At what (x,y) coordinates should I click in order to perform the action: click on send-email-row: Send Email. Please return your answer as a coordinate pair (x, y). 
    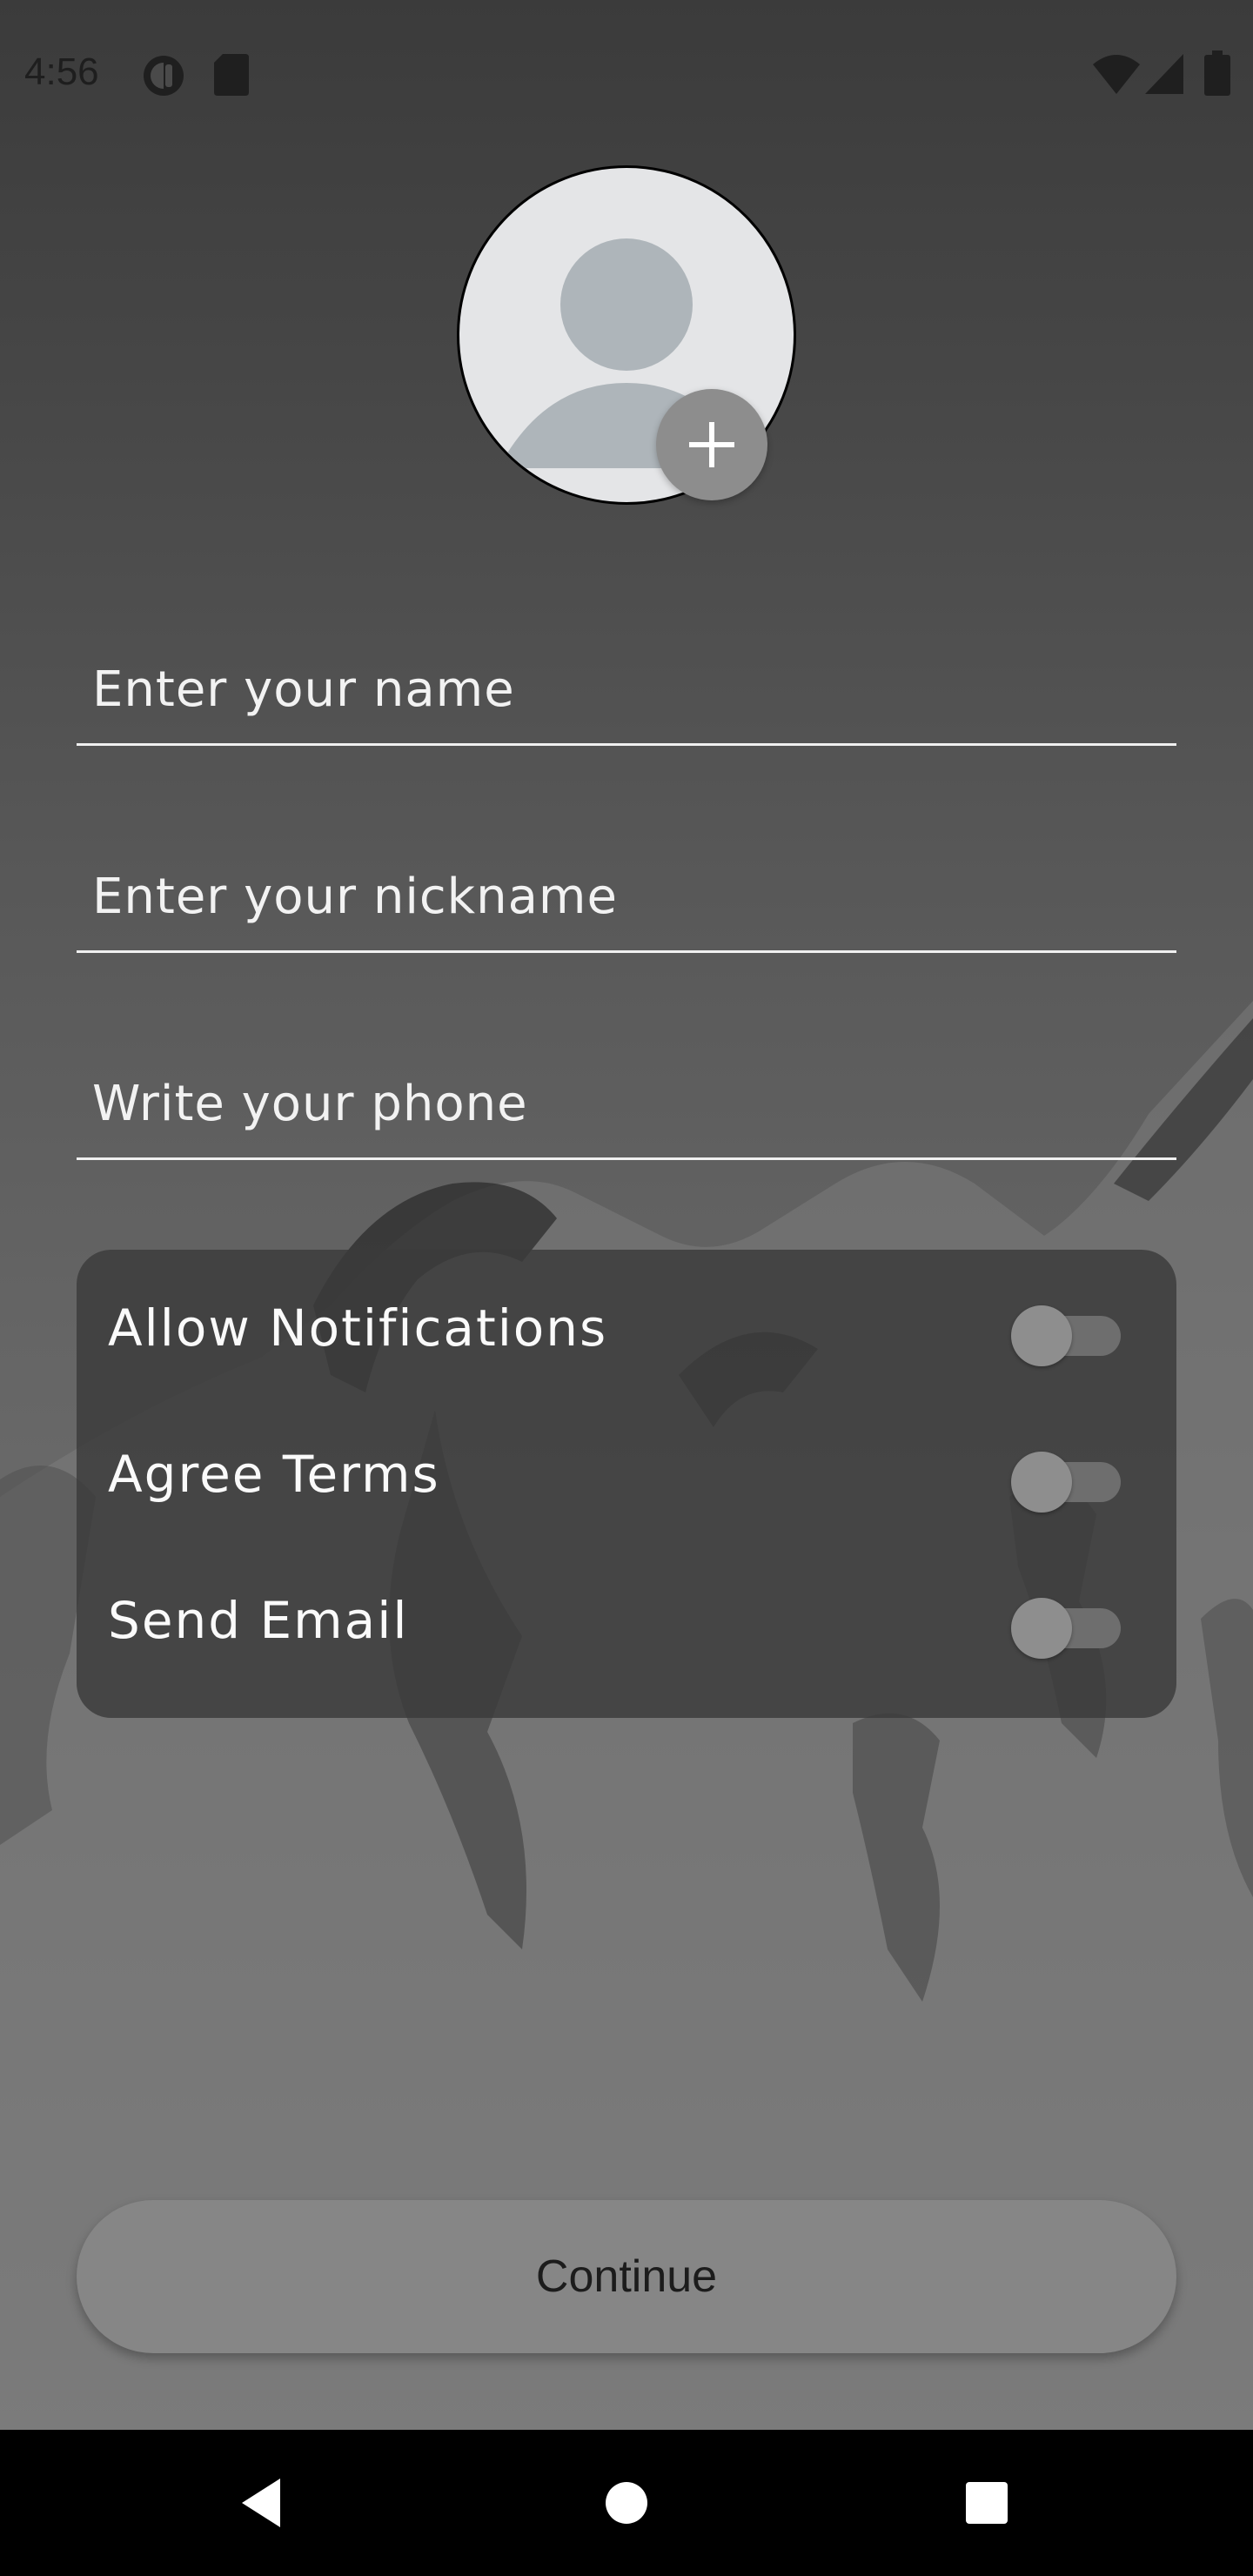
    Looking at the image, I should click on (626, 1618).